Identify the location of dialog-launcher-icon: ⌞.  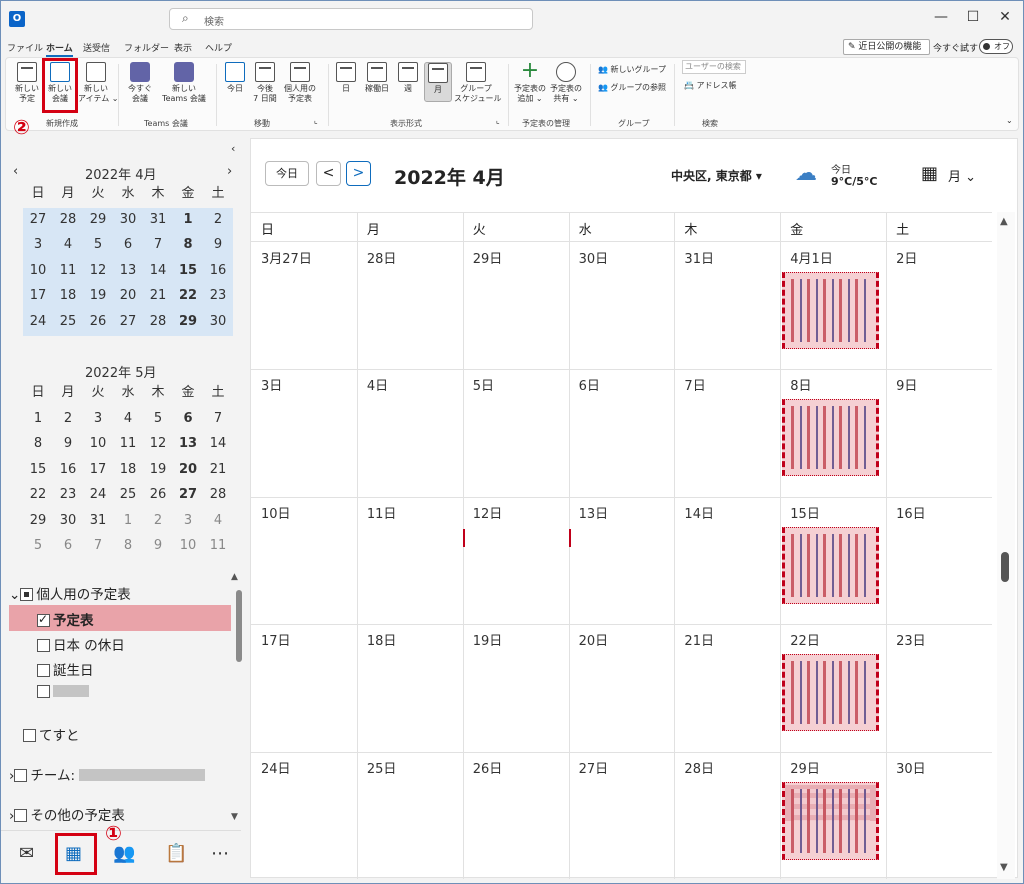
(316, 120).